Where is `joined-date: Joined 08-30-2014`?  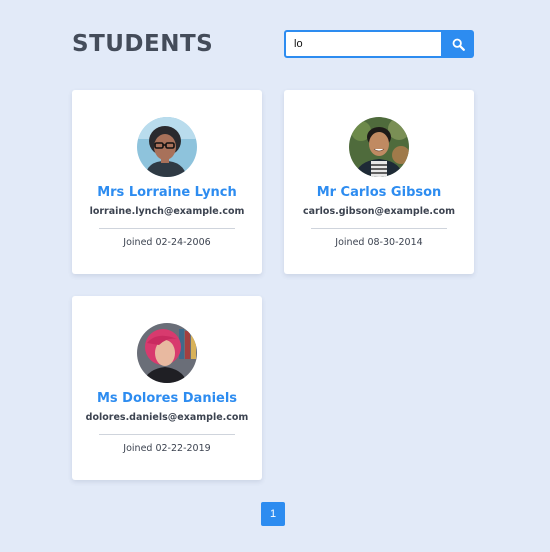
joined-date: Joined 08-30-2014 is located at coordinates (379, 242).